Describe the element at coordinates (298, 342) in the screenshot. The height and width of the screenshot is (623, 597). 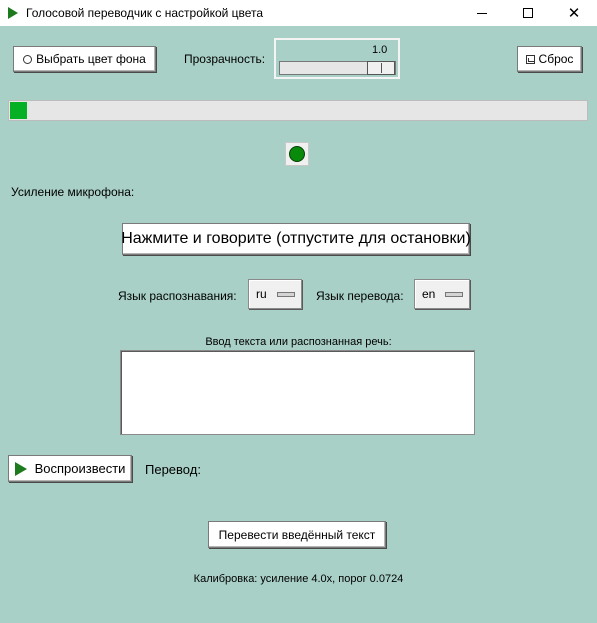
I see `input-label: Ввод текста или распознанная речь:` at that location.